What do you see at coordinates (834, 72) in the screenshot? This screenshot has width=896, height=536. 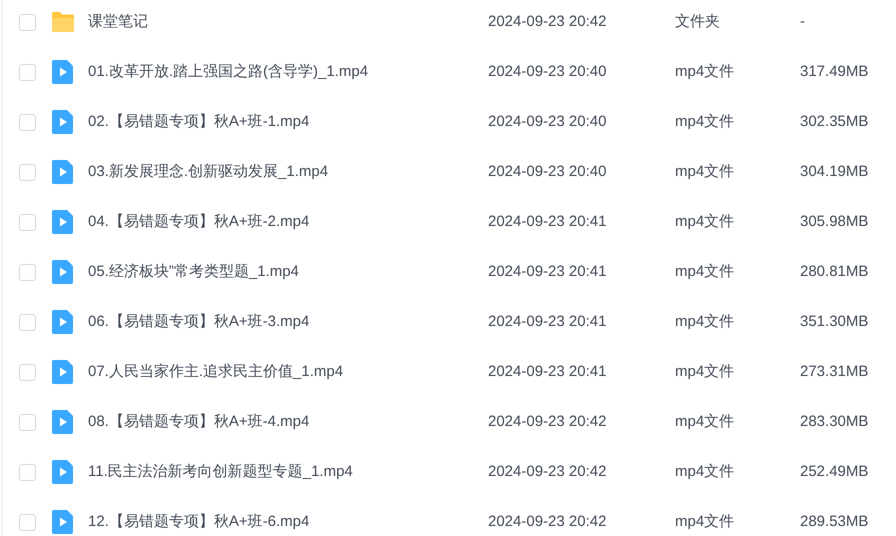 I see `file-size: 317.49MB` at bounding box center [834, 72].